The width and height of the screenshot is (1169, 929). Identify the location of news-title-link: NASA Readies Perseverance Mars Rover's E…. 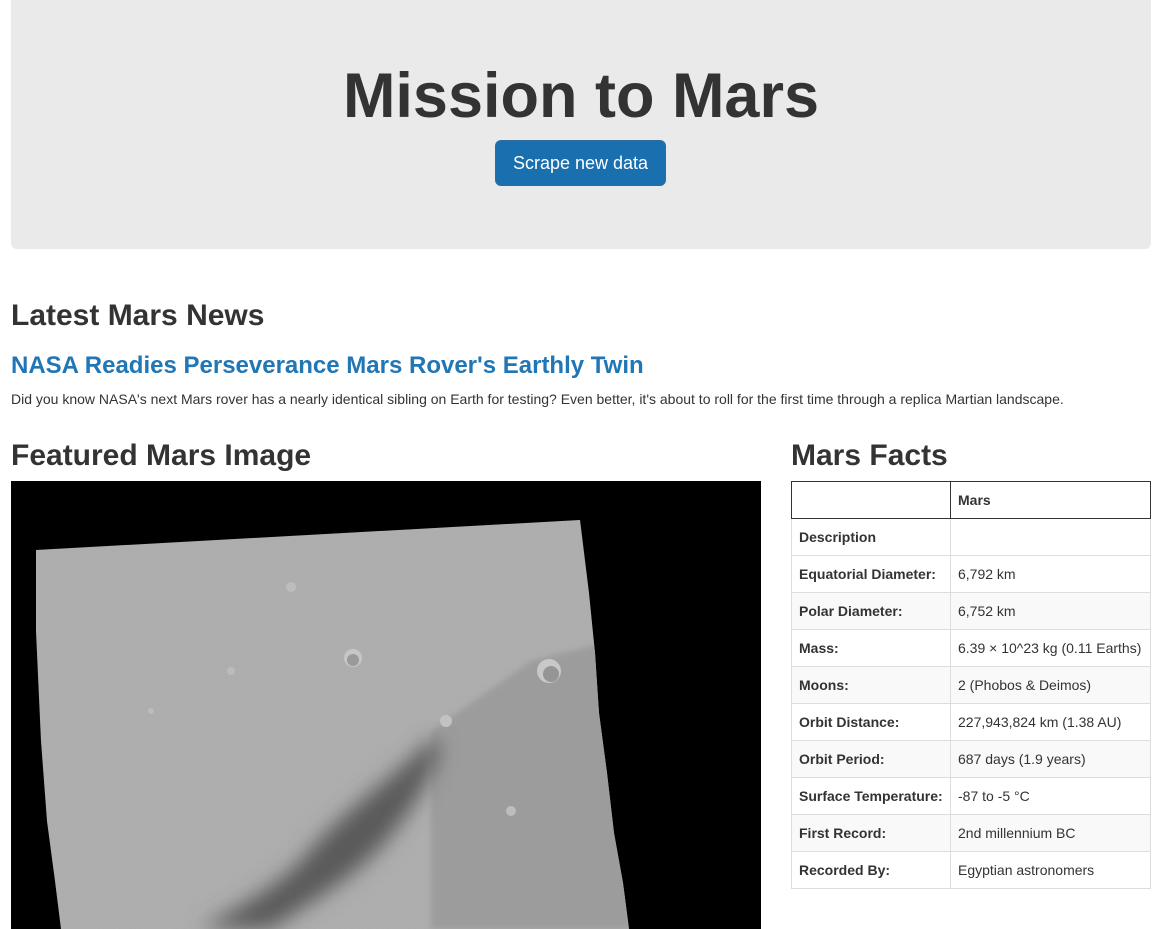
(327, 366).